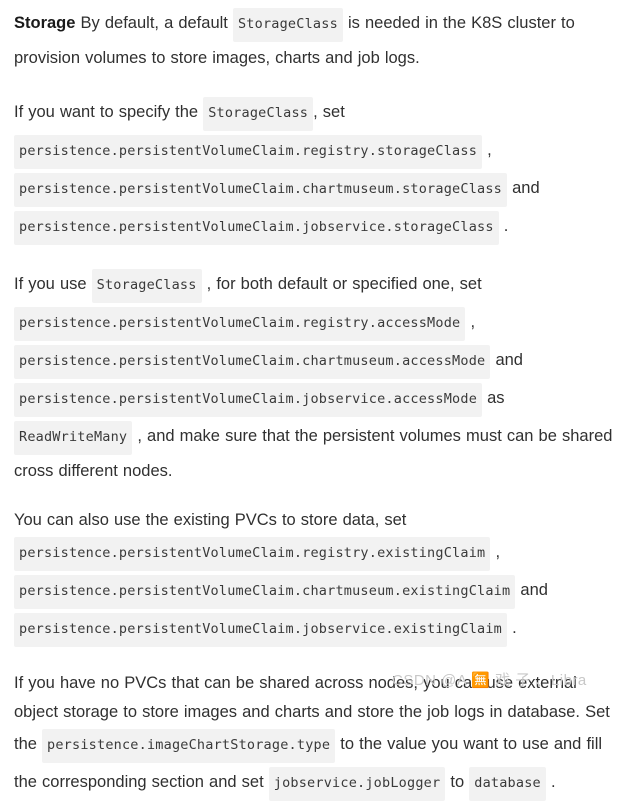  I want to click on inline-code: jobservice.jobLogger, so click(357, 784).